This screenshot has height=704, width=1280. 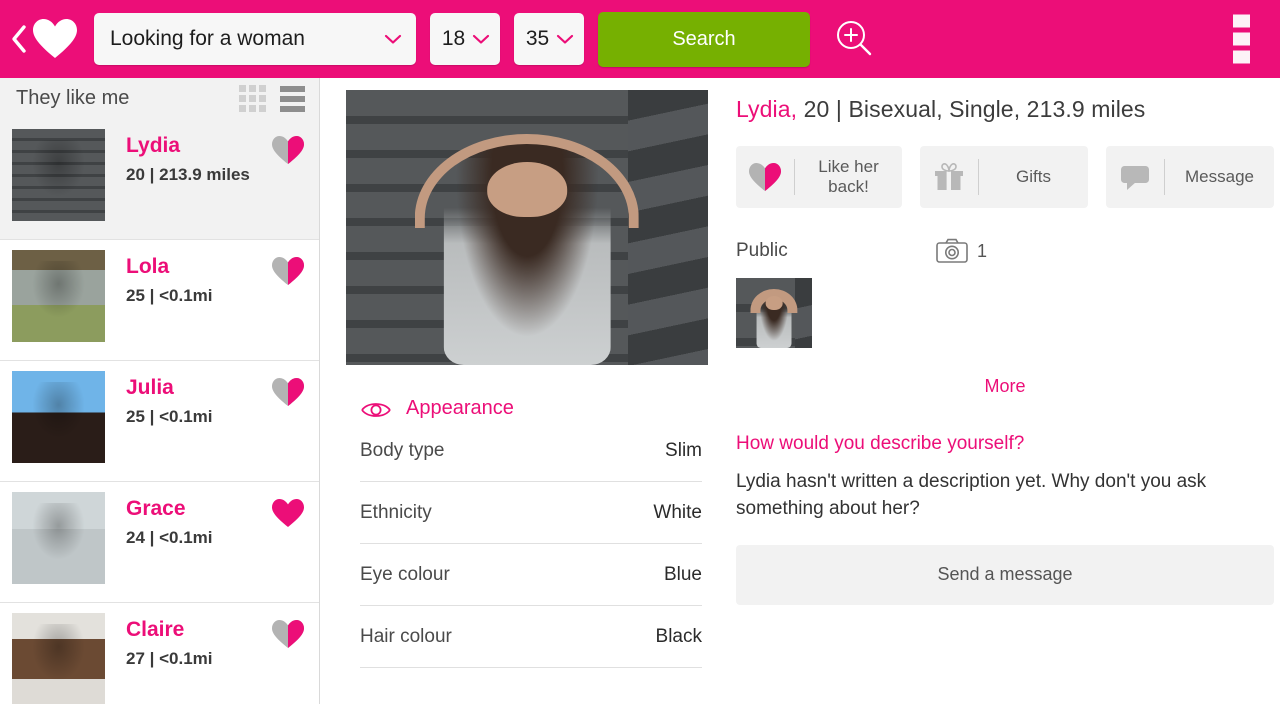 What do you see at coordinates (272, 98) in the screenshot?
I see `view-toggle-group` at bounding box center [272, 98].